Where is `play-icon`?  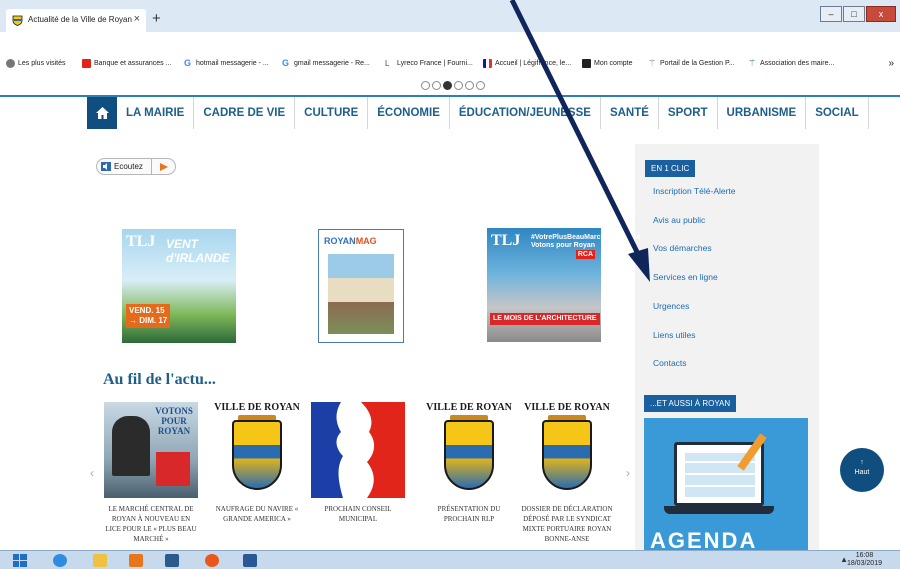 play-icon is located at coordinates (163, 166).